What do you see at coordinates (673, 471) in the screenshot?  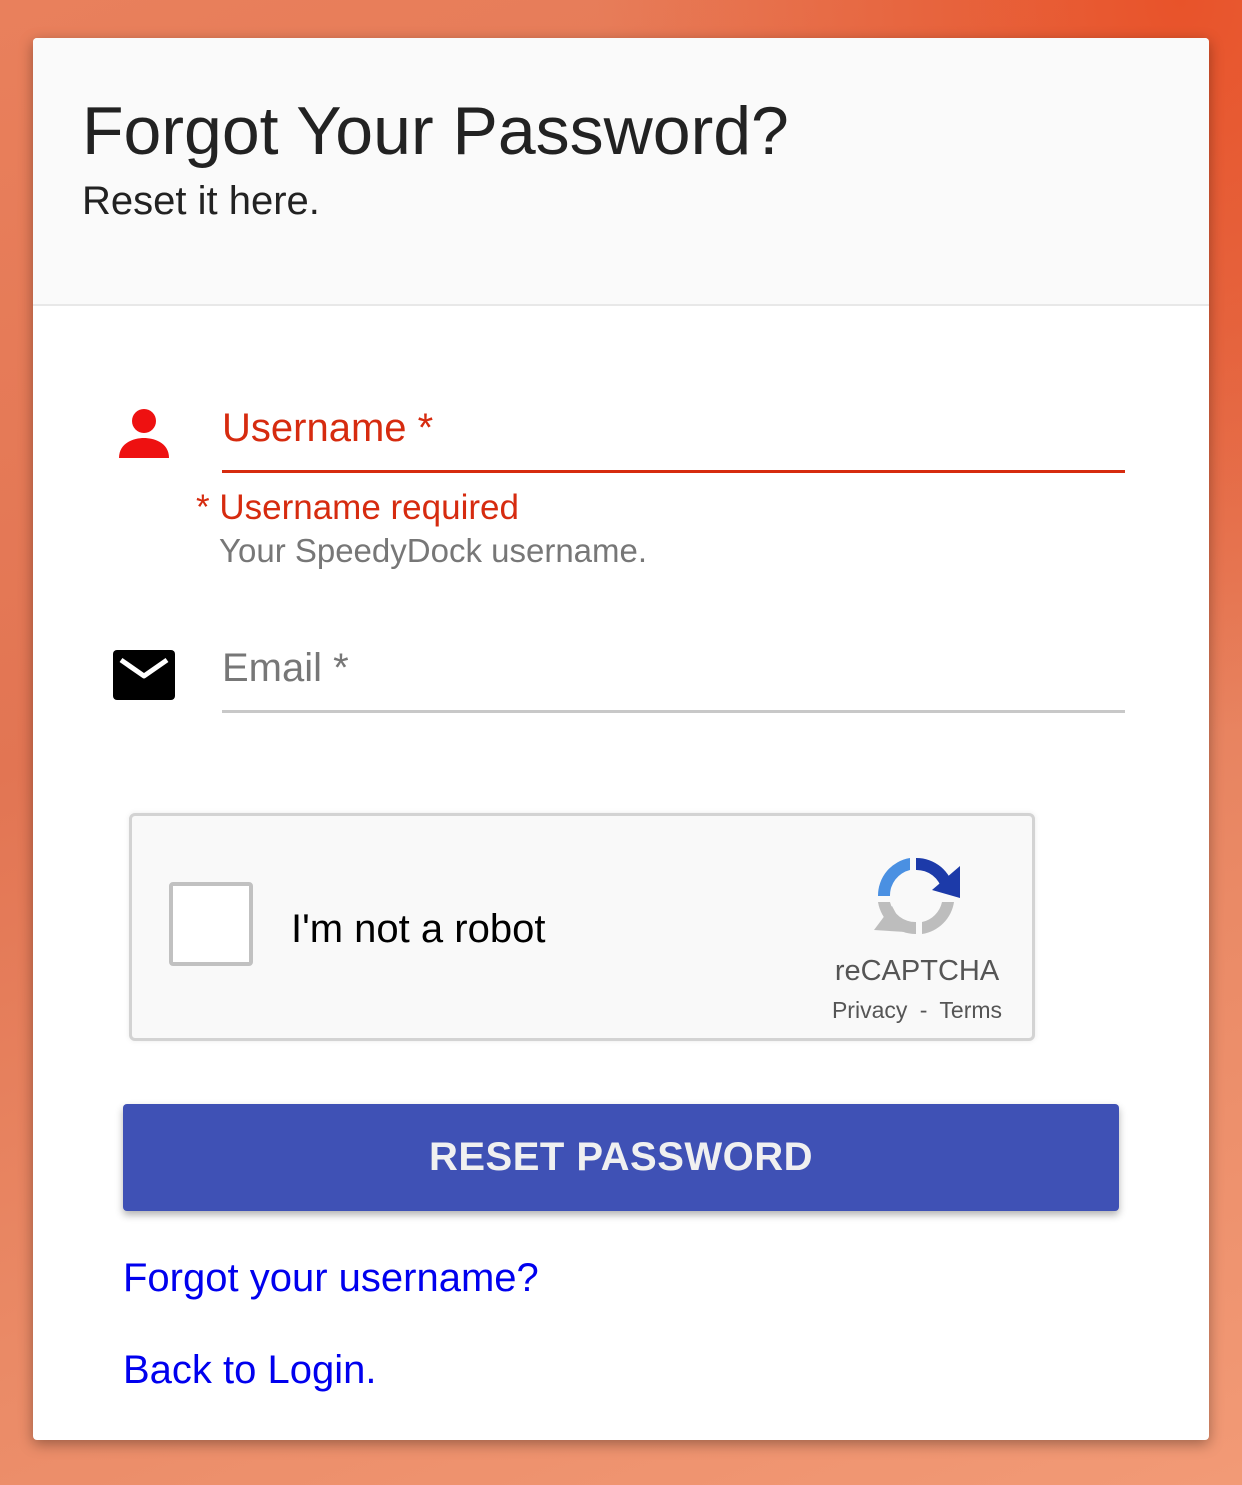 I see `username-underline` at bounding box center [673, 471].